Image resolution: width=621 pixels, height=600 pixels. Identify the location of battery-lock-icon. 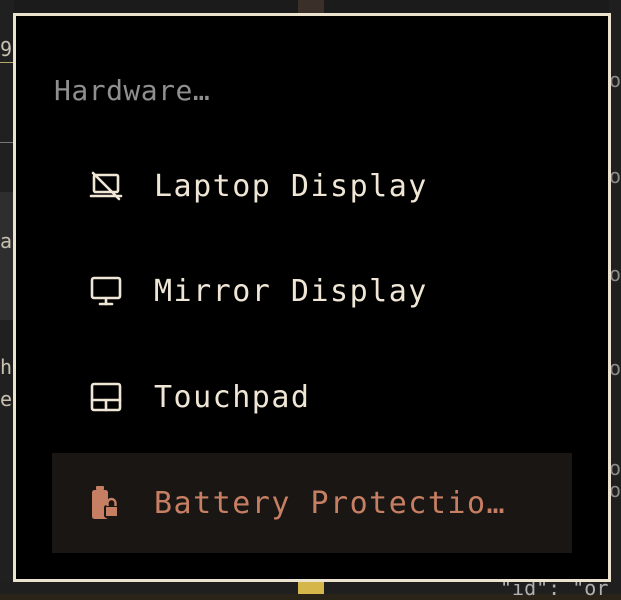
(106, 503).